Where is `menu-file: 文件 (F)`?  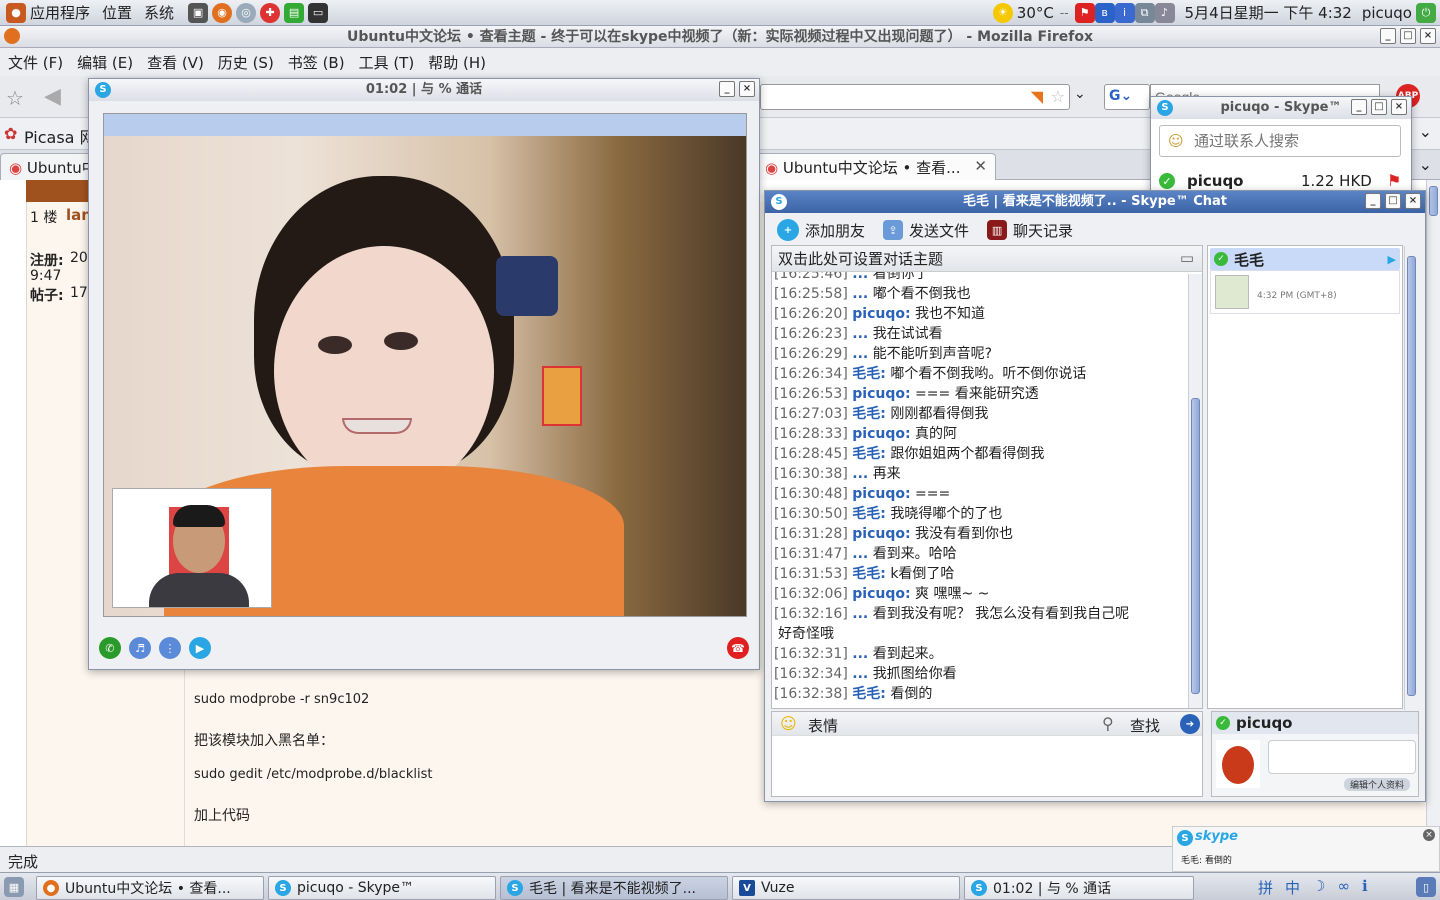
menu-file: 文件 (F) is located at coordinates (35, 62).